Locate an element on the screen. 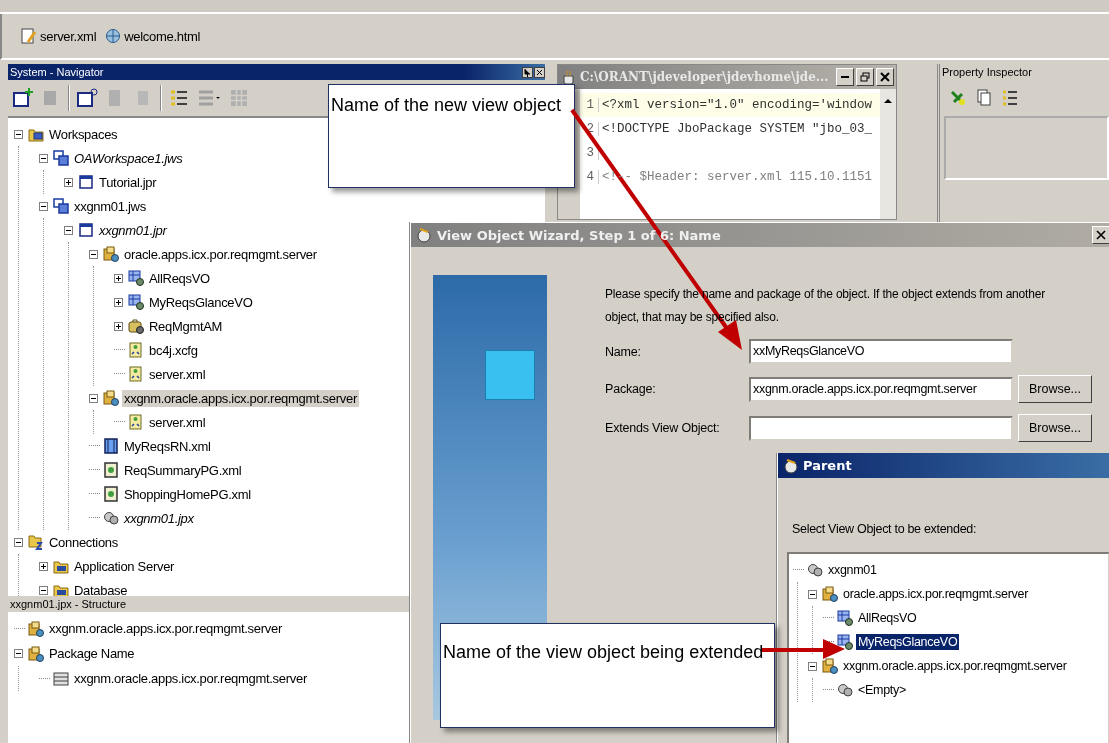  tree-item: ReqSummaryPG.xml is located at coordinates (183, 470).